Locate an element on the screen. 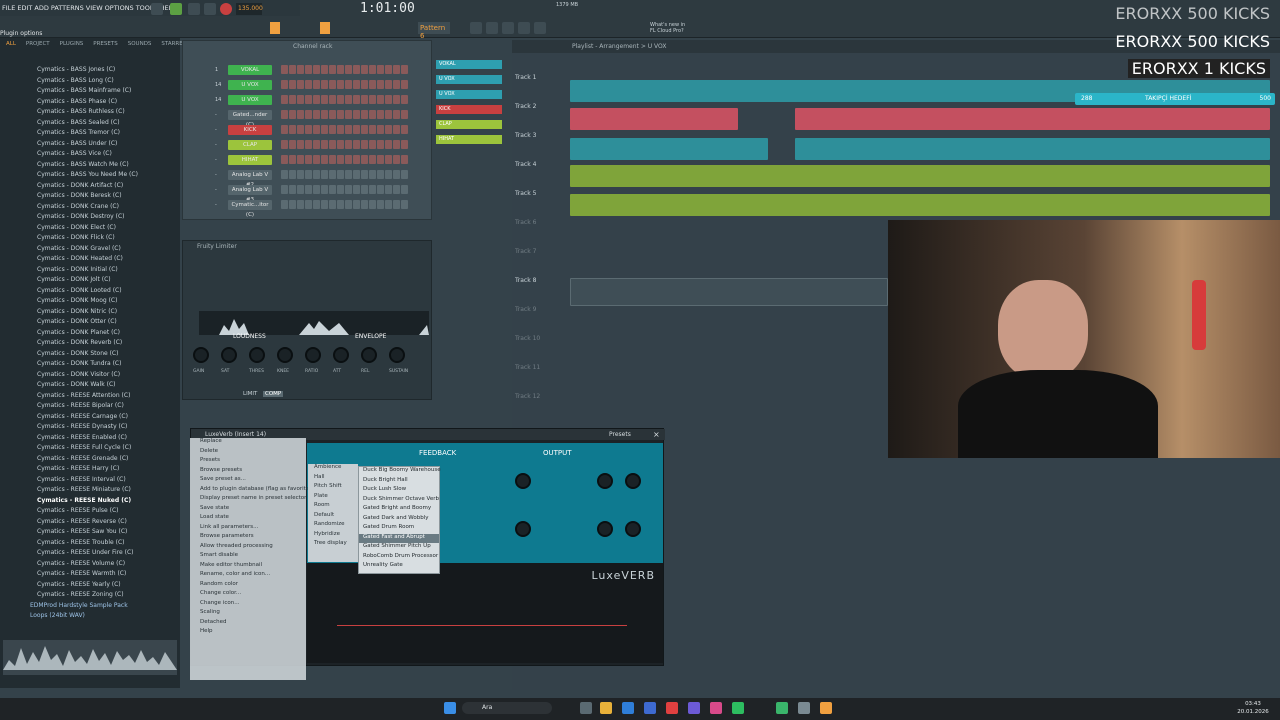 The width and height of the screenshot is (1280, 720). browser-item: Cymatics - DONK Planet (C) is located at coordinates (90, 334).